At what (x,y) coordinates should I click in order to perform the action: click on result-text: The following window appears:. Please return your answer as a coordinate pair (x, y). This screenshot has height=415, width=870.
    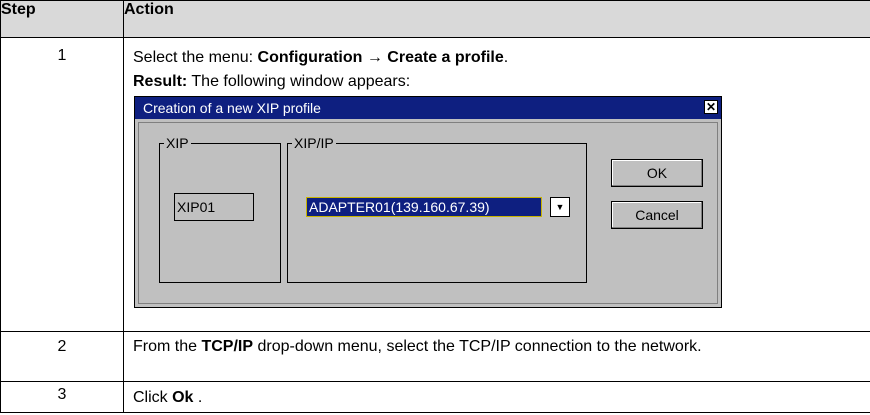
    Looking at the image, I should click on (299, 81).